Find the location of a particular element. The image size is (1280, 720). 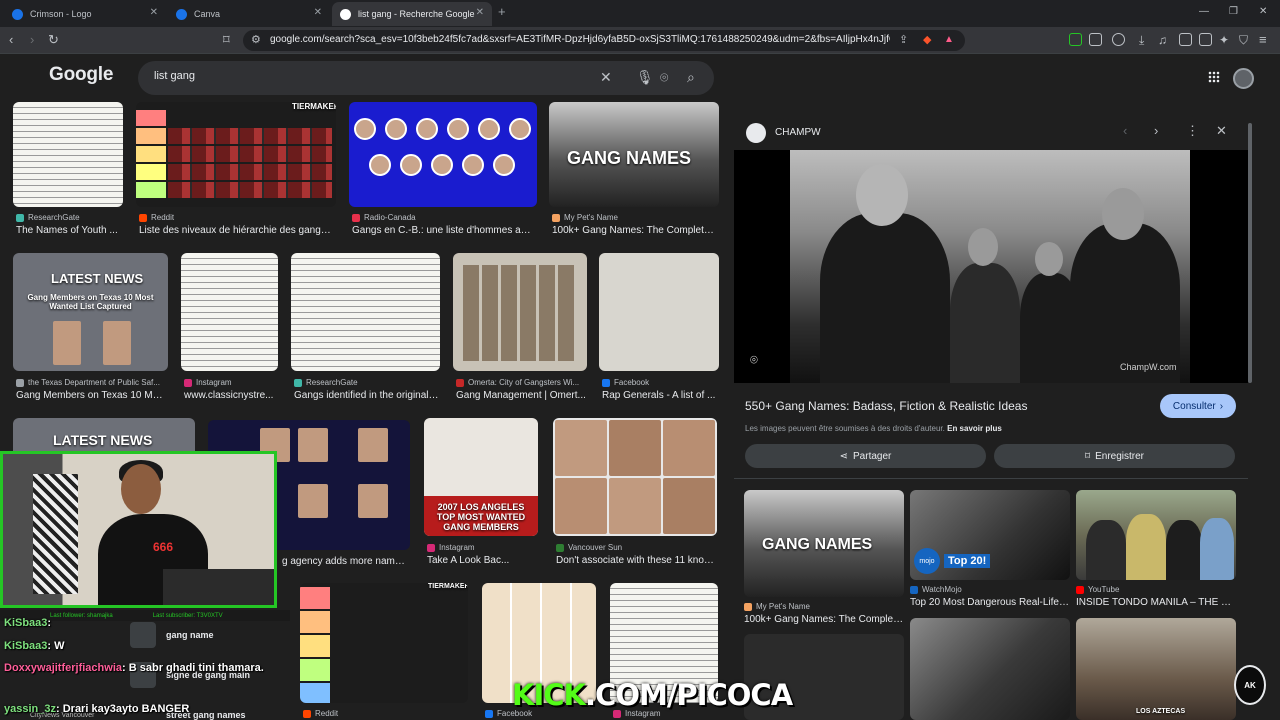

forward-icon: › is located at coordinates (32, 40).